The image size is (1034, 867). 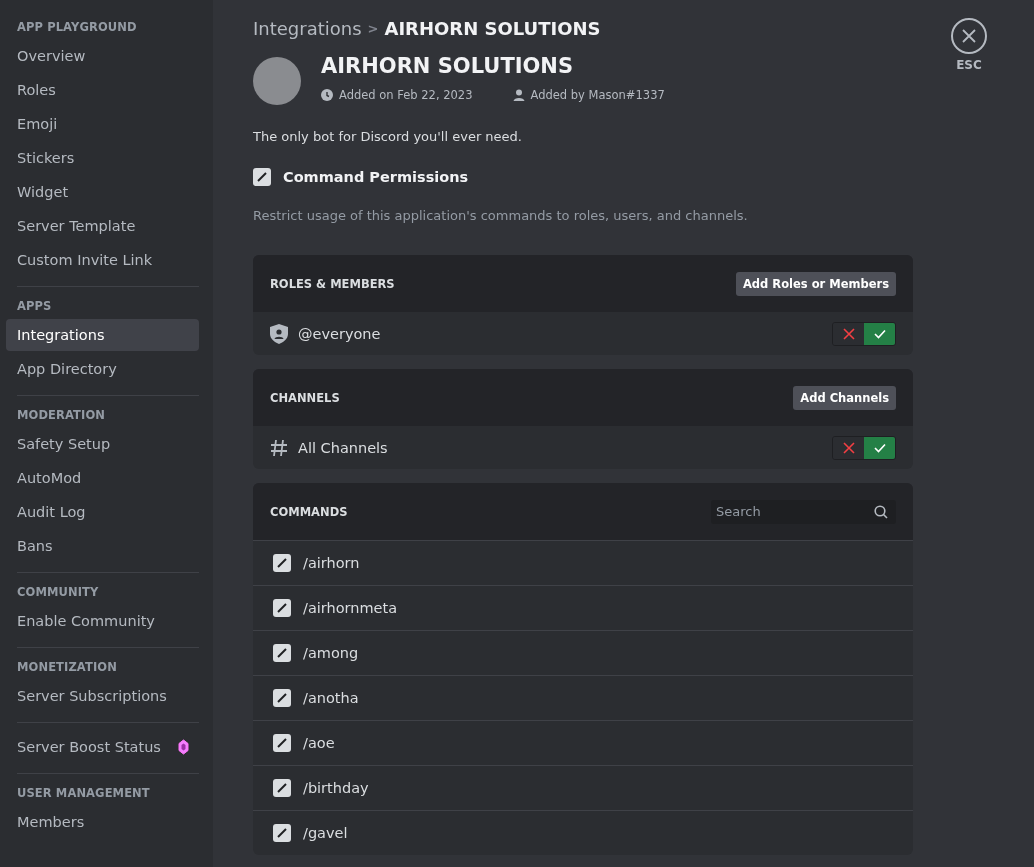 I want to click on command-name: /airhorn, so click(x=331, y=563).